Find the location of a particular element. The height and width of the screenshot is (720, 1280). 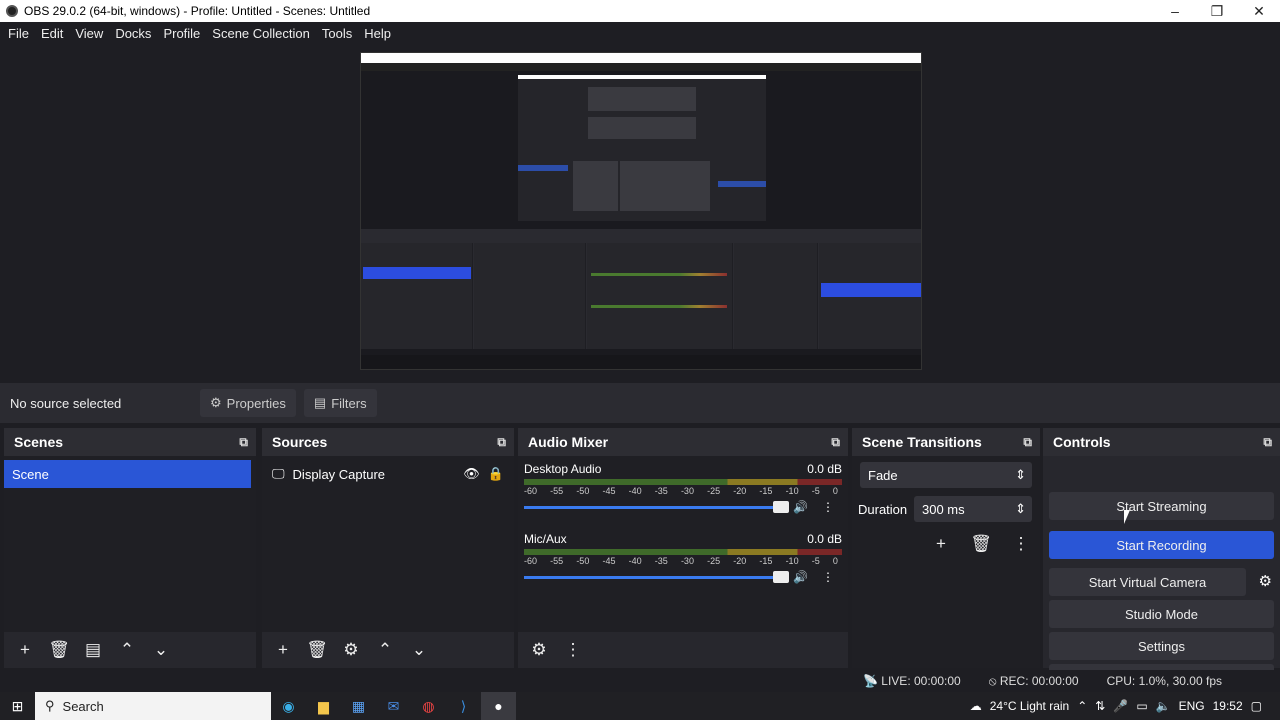

windows-start-icon: ⊞ is located at coordinates (17, 706).